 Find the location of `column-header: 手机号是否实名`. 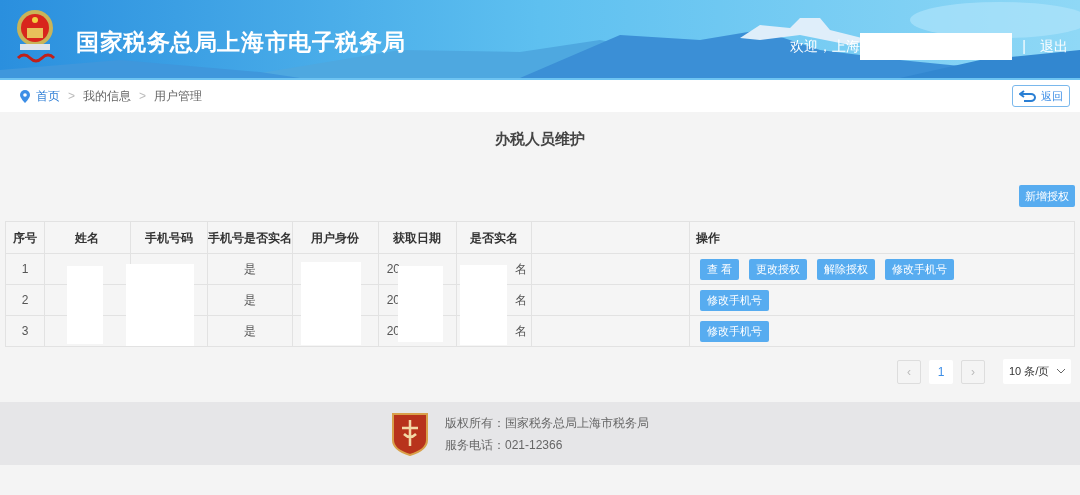

column-header: 手机号是否实名 is located at coordinates (249, 237).